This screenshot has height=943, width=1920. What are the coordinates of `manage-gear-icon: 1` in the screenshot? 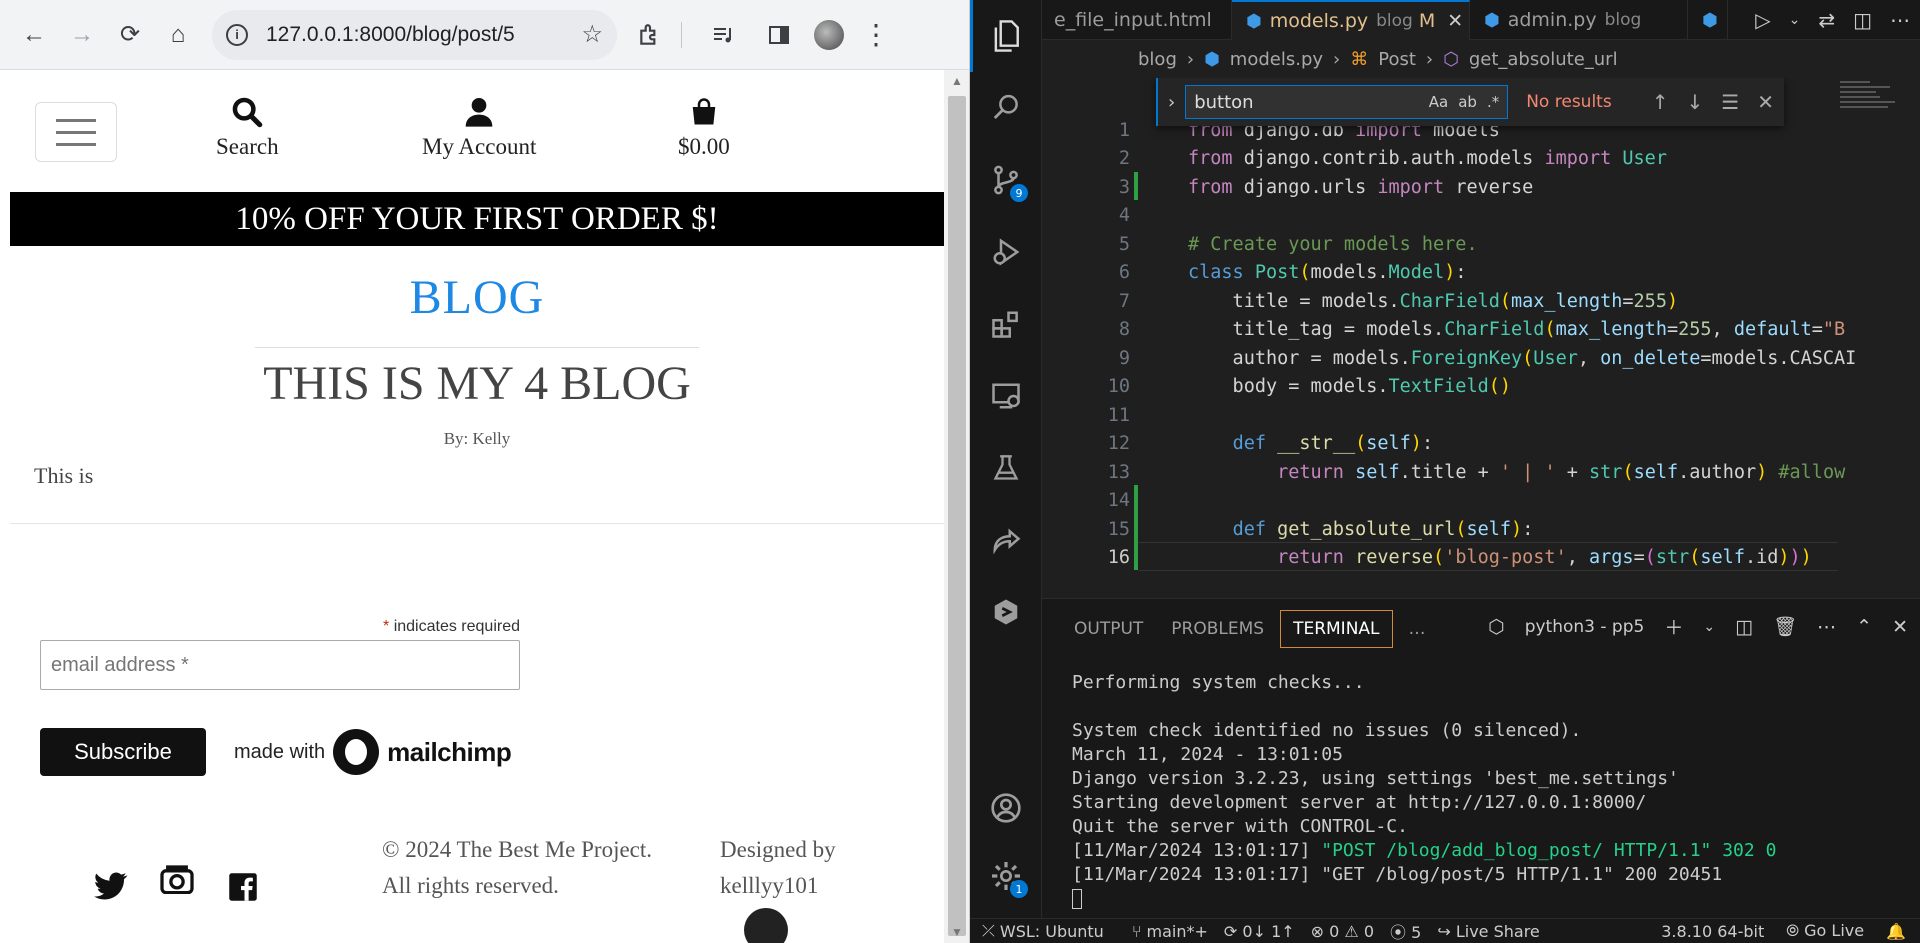 It's located at (1006, 876).